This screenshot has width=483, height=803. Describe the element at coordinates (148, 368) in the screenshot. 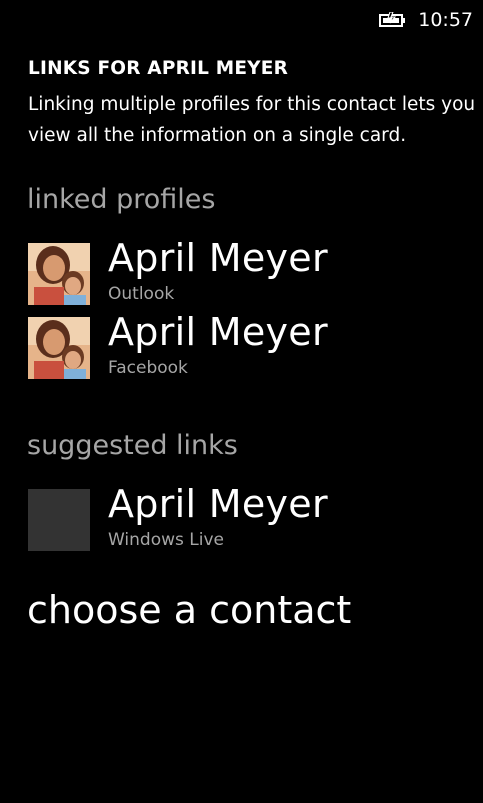

I see `profile-source: Facebook` at that location.